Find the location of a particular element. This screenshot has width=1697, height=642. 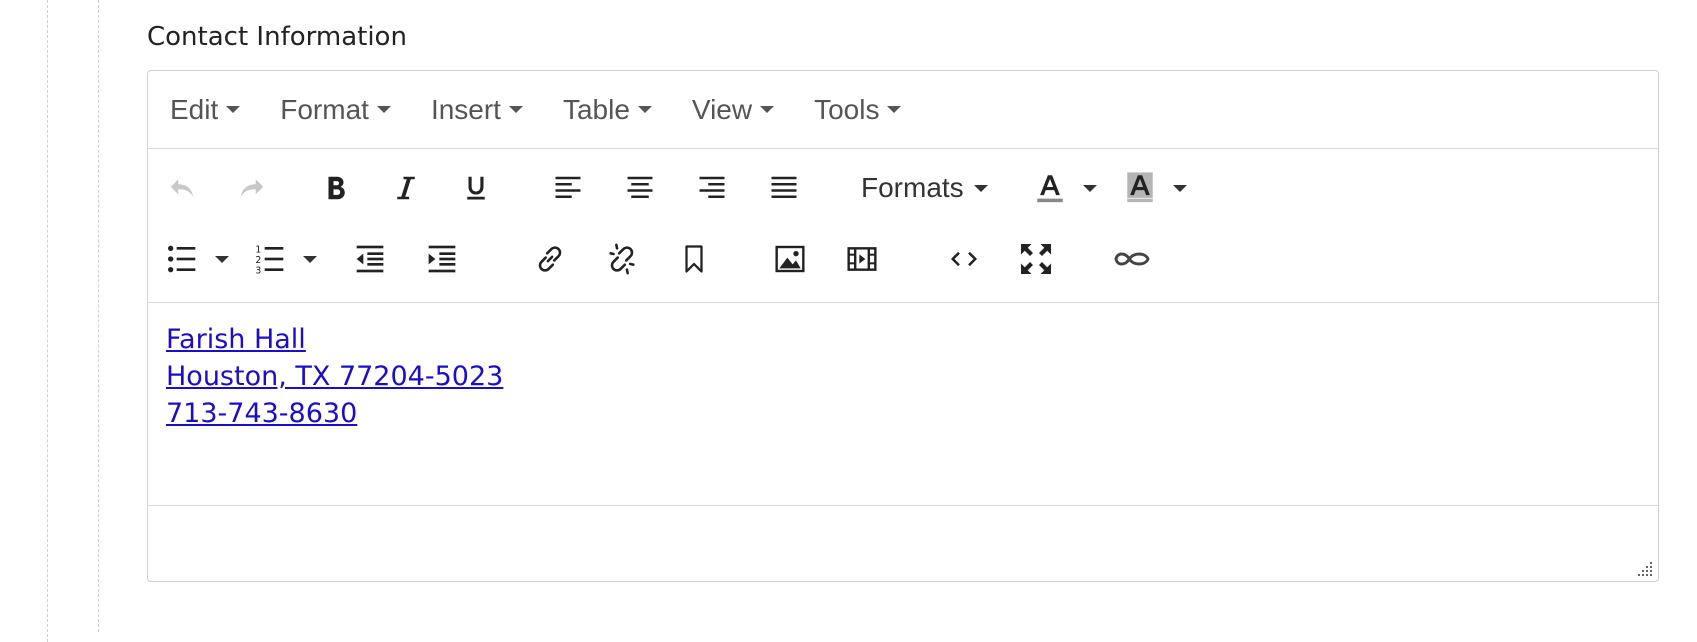

menu-format: Format is located at coordinates (335, 110).